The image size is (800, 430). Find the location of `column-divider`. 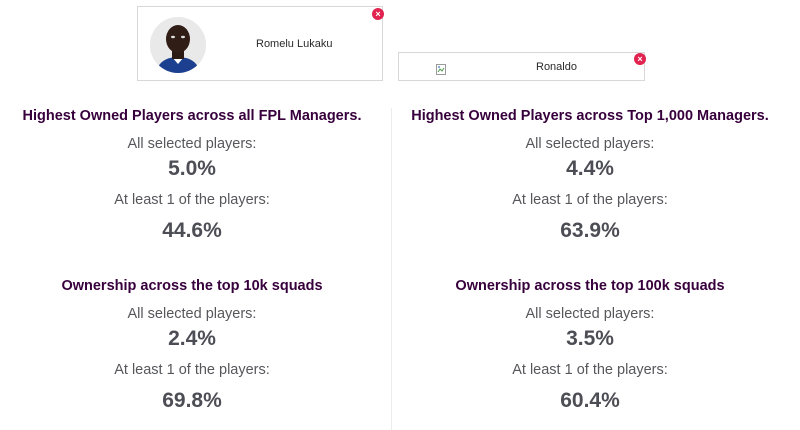

column-divider is located at coordinates (391, 269).